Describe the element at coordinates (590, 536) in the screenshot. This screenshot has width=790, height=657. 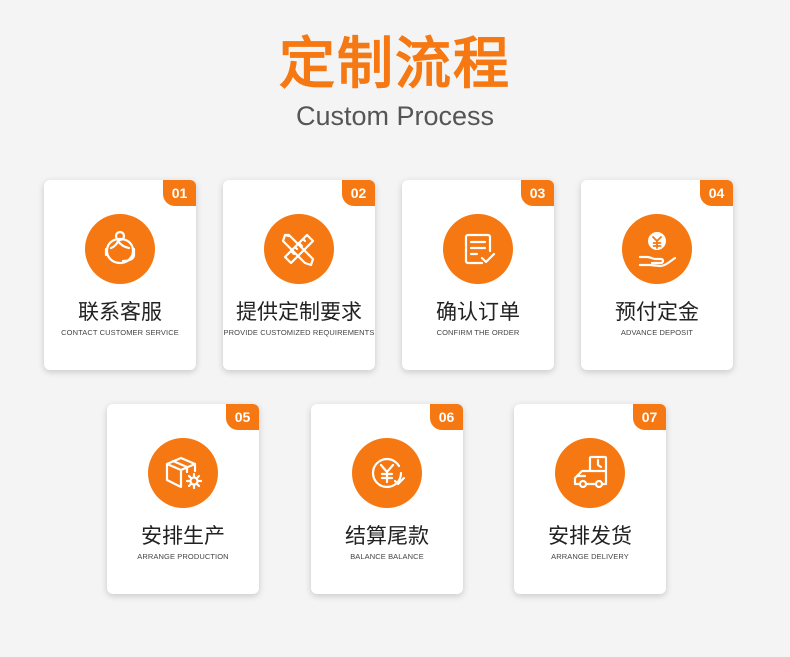
I see `step-title: 安排发货` at that location.